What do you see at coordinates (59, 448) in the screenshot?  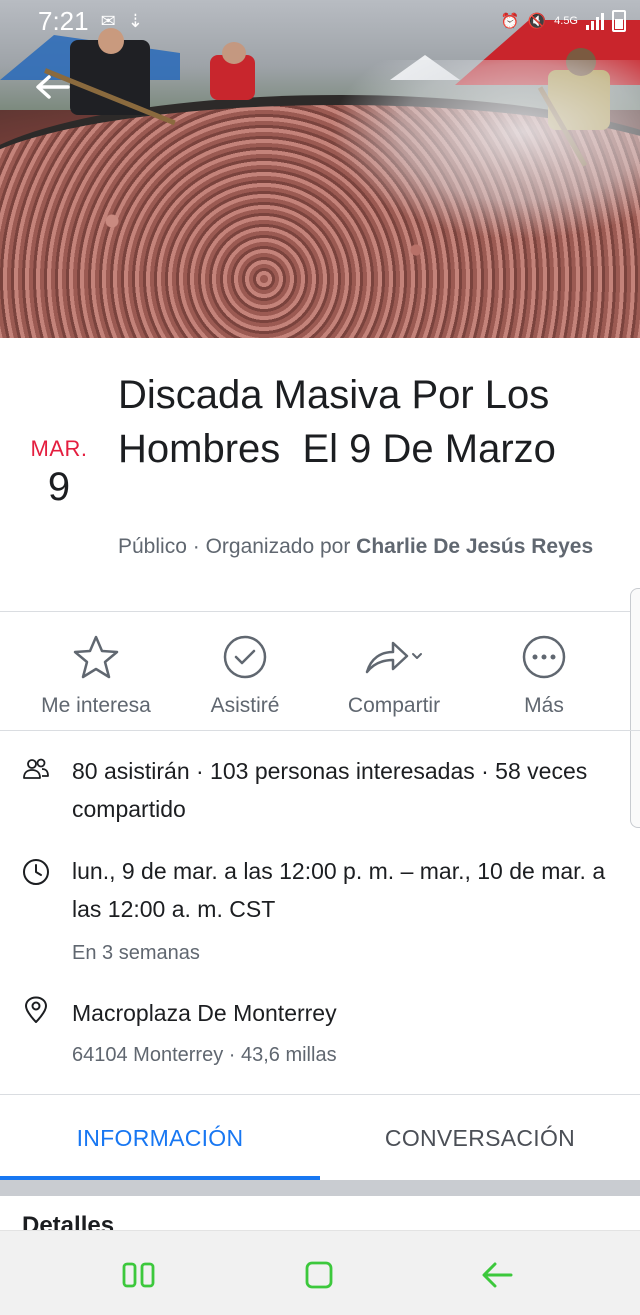 I see `event-date-month: MAR.` at bounding box center [59, 448].